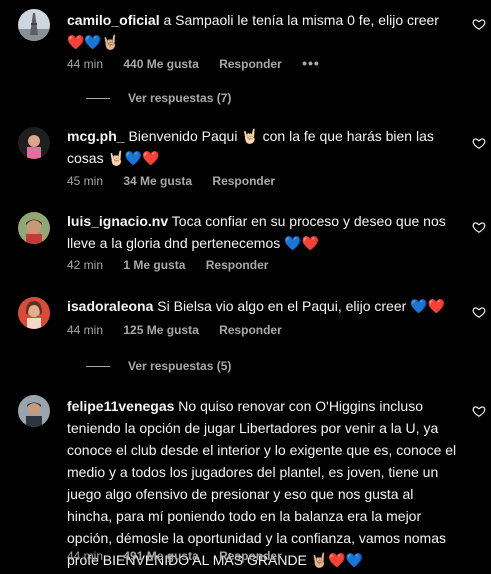 The height and width of the screenshot is (574, 491). I want to click on comment-meta: 45 min 34 Me gusta Responder, so click(179, 181).